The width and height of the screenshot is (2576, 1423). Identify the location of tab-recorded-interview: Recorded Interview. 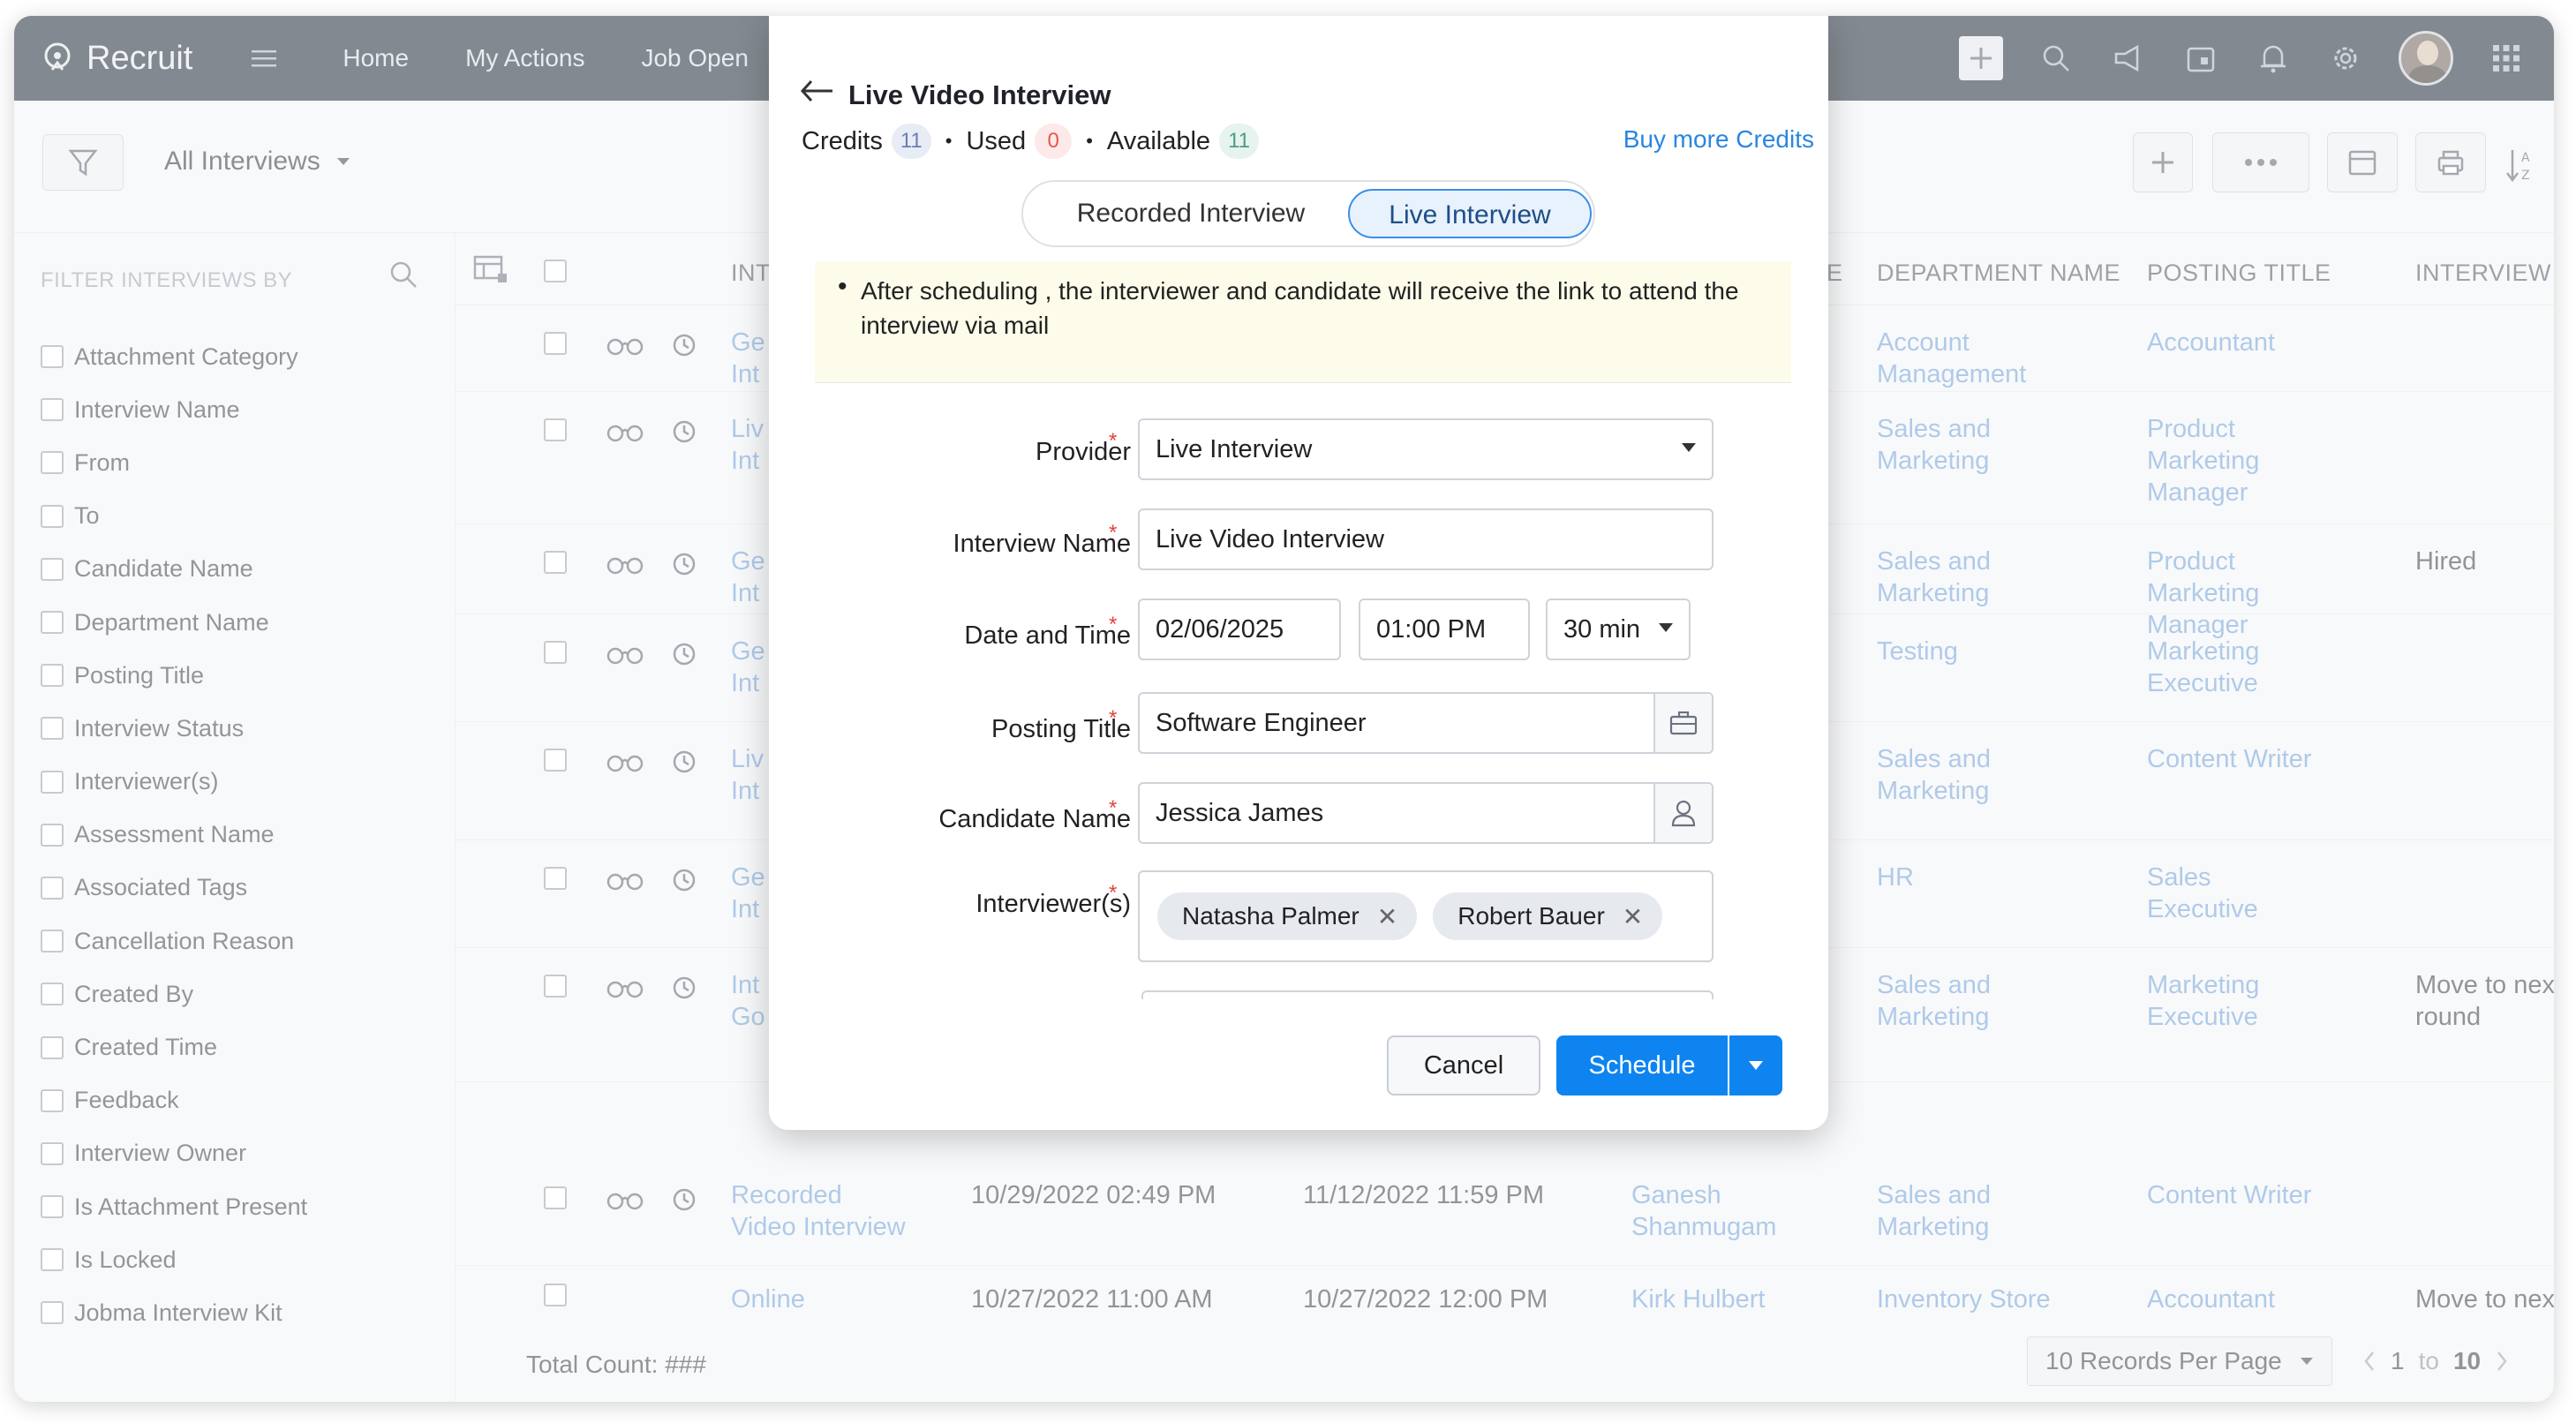
(1191, 214).